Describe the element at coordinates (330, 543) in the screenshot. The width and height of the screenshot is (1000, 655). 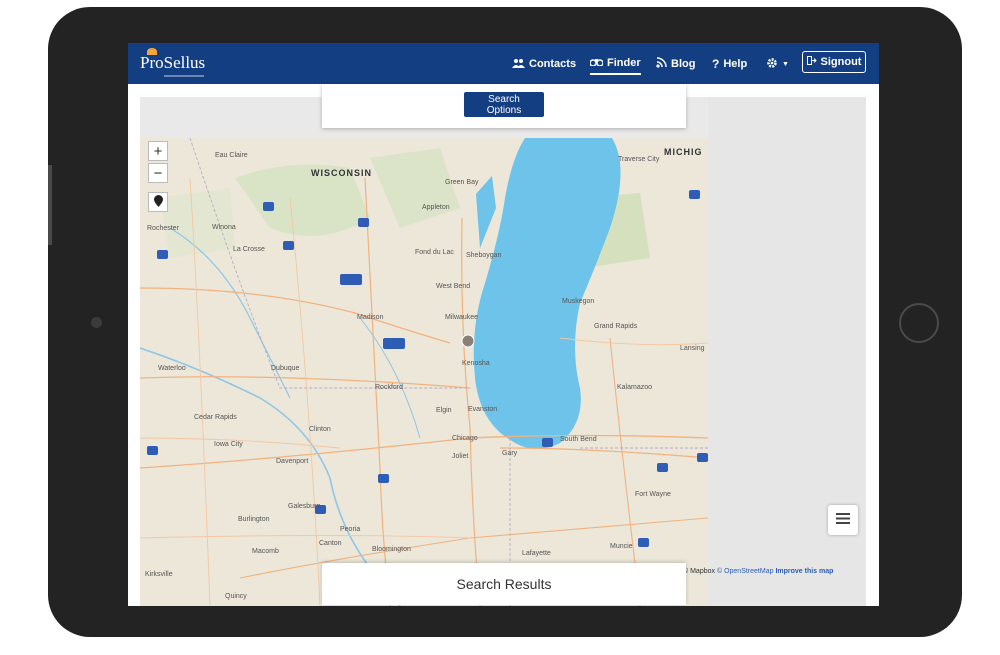
I see `map-city-label: Canton` at that location.